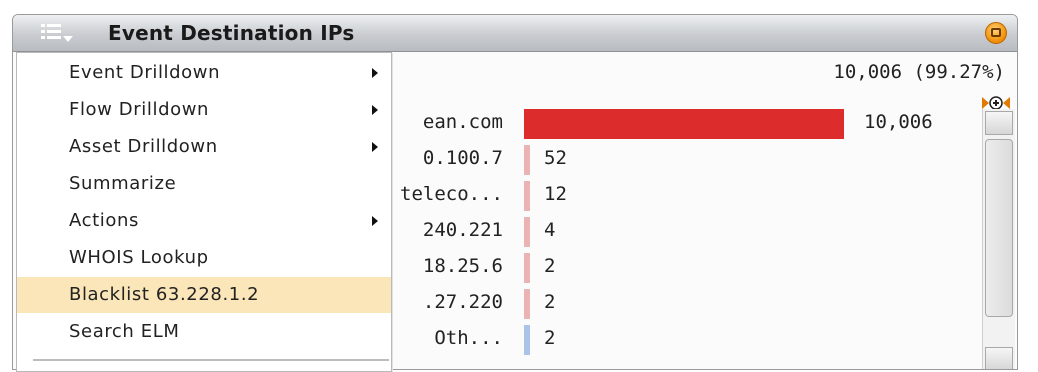 Image resolution: width=1038 pixels, height=372 pixels. Describe the element at coordinates (204, 332) in the screenshot. I see `menu-item-search-elm: Search ELM` at that location.